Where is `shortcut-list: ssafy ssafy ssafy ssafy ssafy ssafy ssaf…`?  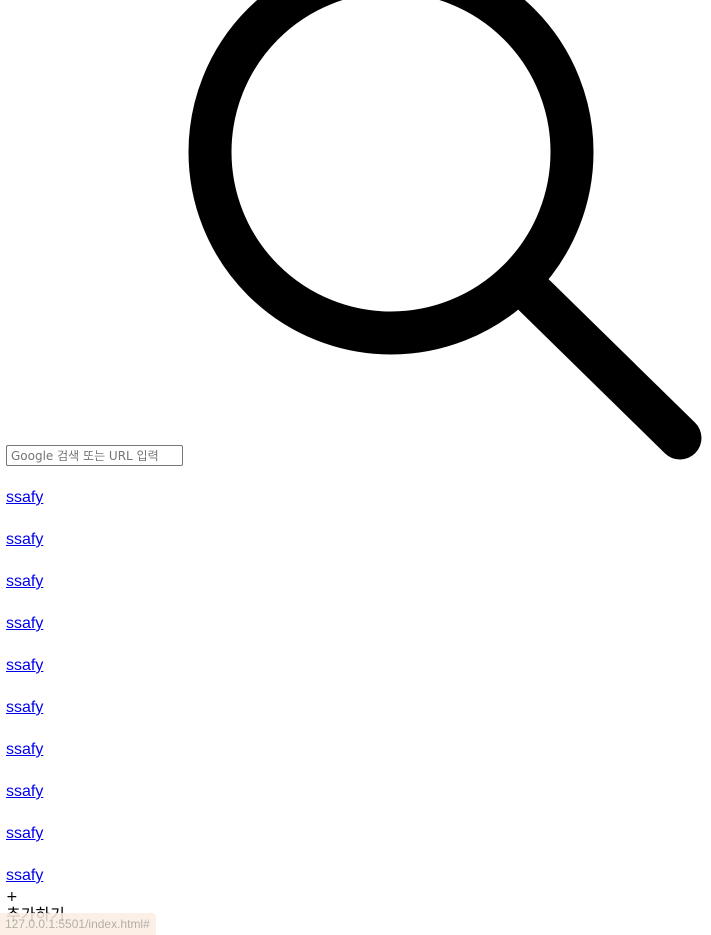
shortcut-list: ssafy ssafy ssafy ssafy ssafy ssafy ssaf… is located at coordinates (24, 699).